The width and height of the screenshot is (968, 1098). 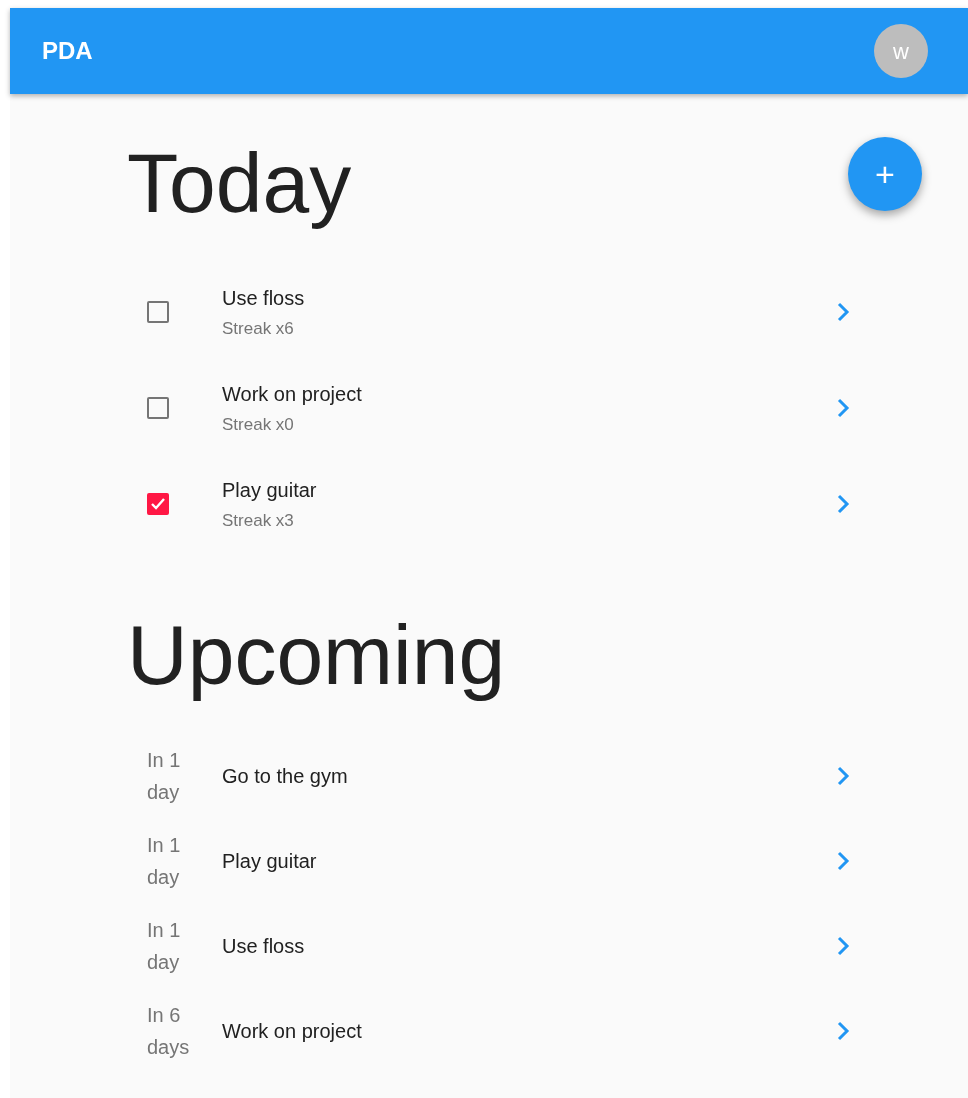 I want to click on section-heading: Upcoming, so click(x=317, y=655).